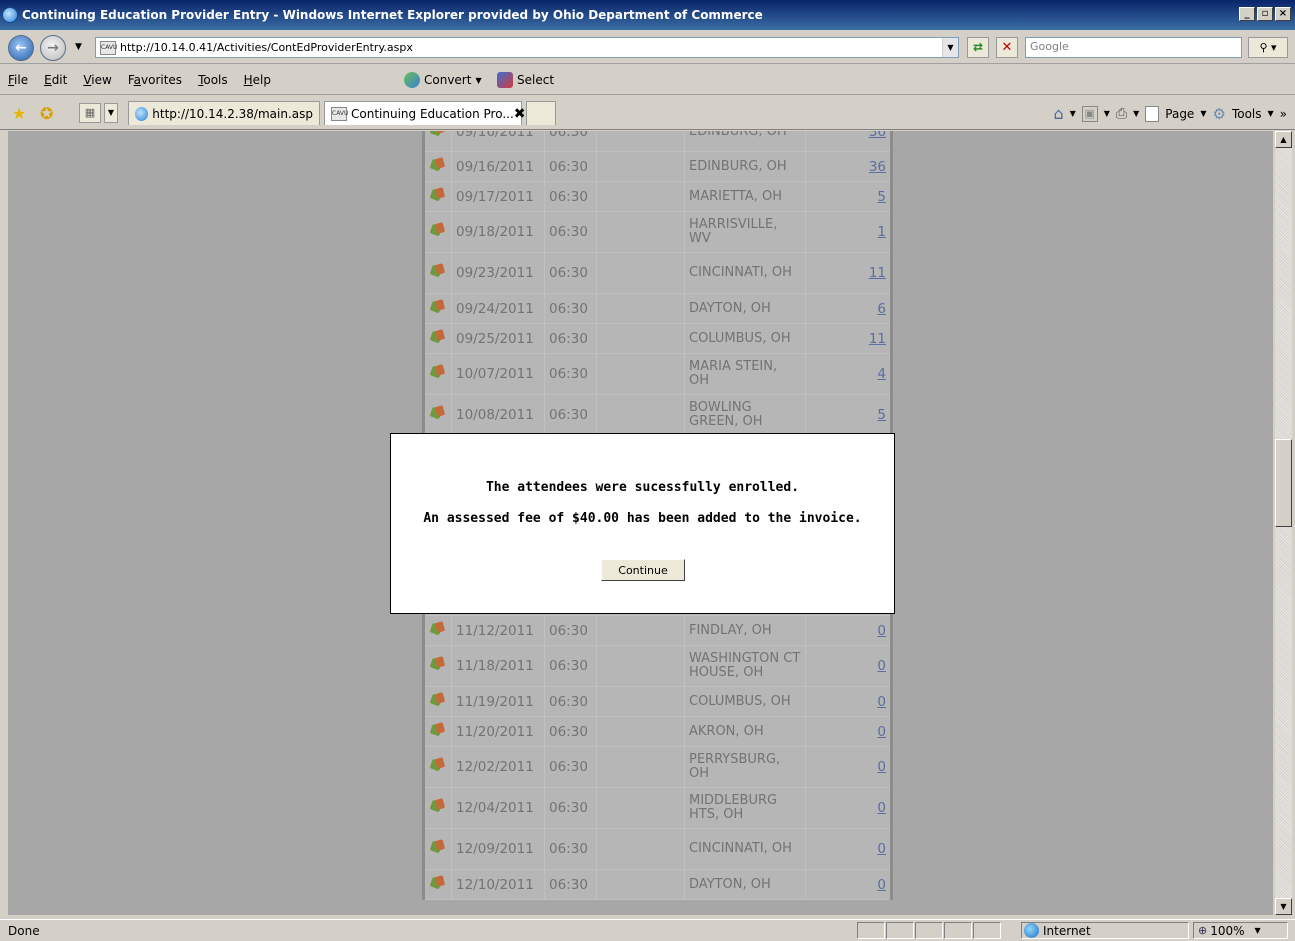 The height and width of the screenshot is (941, 1295). What do you see at coordinates (1283, 114) in the screenshot?
I see `chevron-right-icon: »` at bounding box center [1283, 114].